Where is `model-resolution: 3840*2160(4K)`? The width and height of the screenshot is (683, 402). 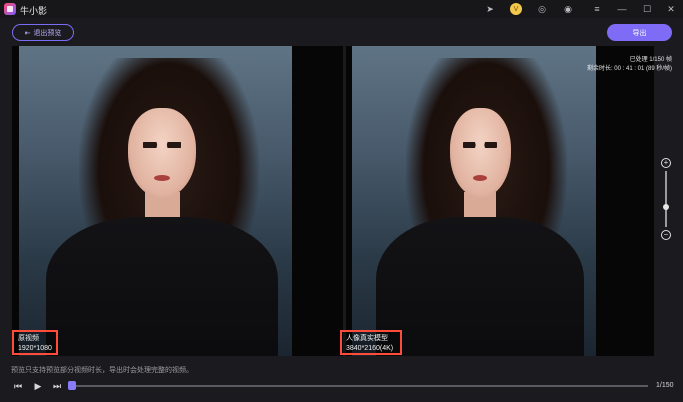
model-resolution: 3840*2160(4K) is located at coordinates (370, 348).